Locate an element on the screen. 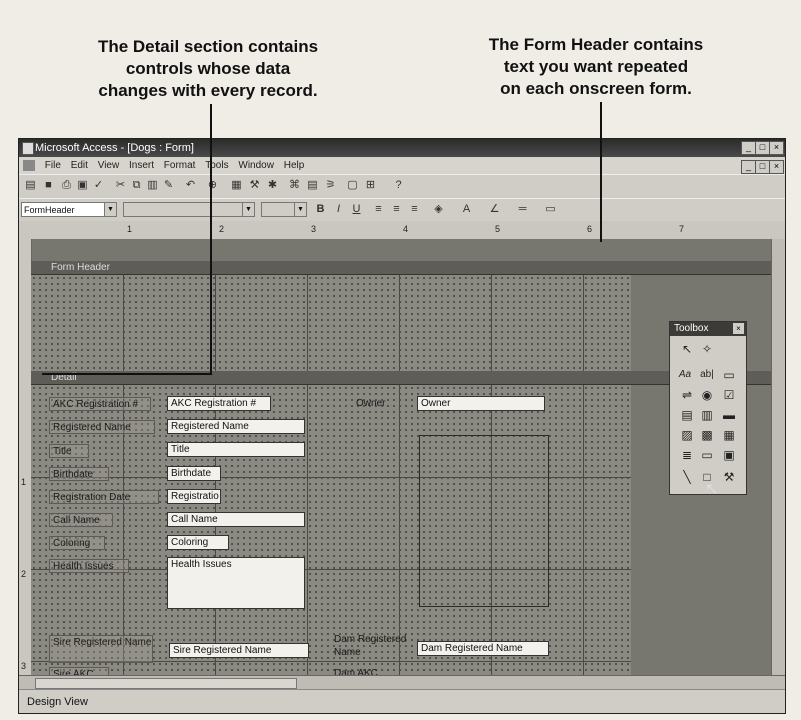  font-combo: ▼ is located at coordinates (189, 209).